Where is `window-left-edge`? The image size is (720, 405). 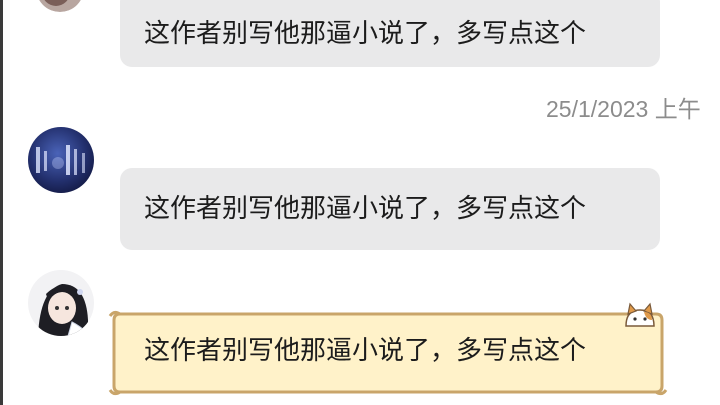 window-left-edge is located at coordinates (1, 202).